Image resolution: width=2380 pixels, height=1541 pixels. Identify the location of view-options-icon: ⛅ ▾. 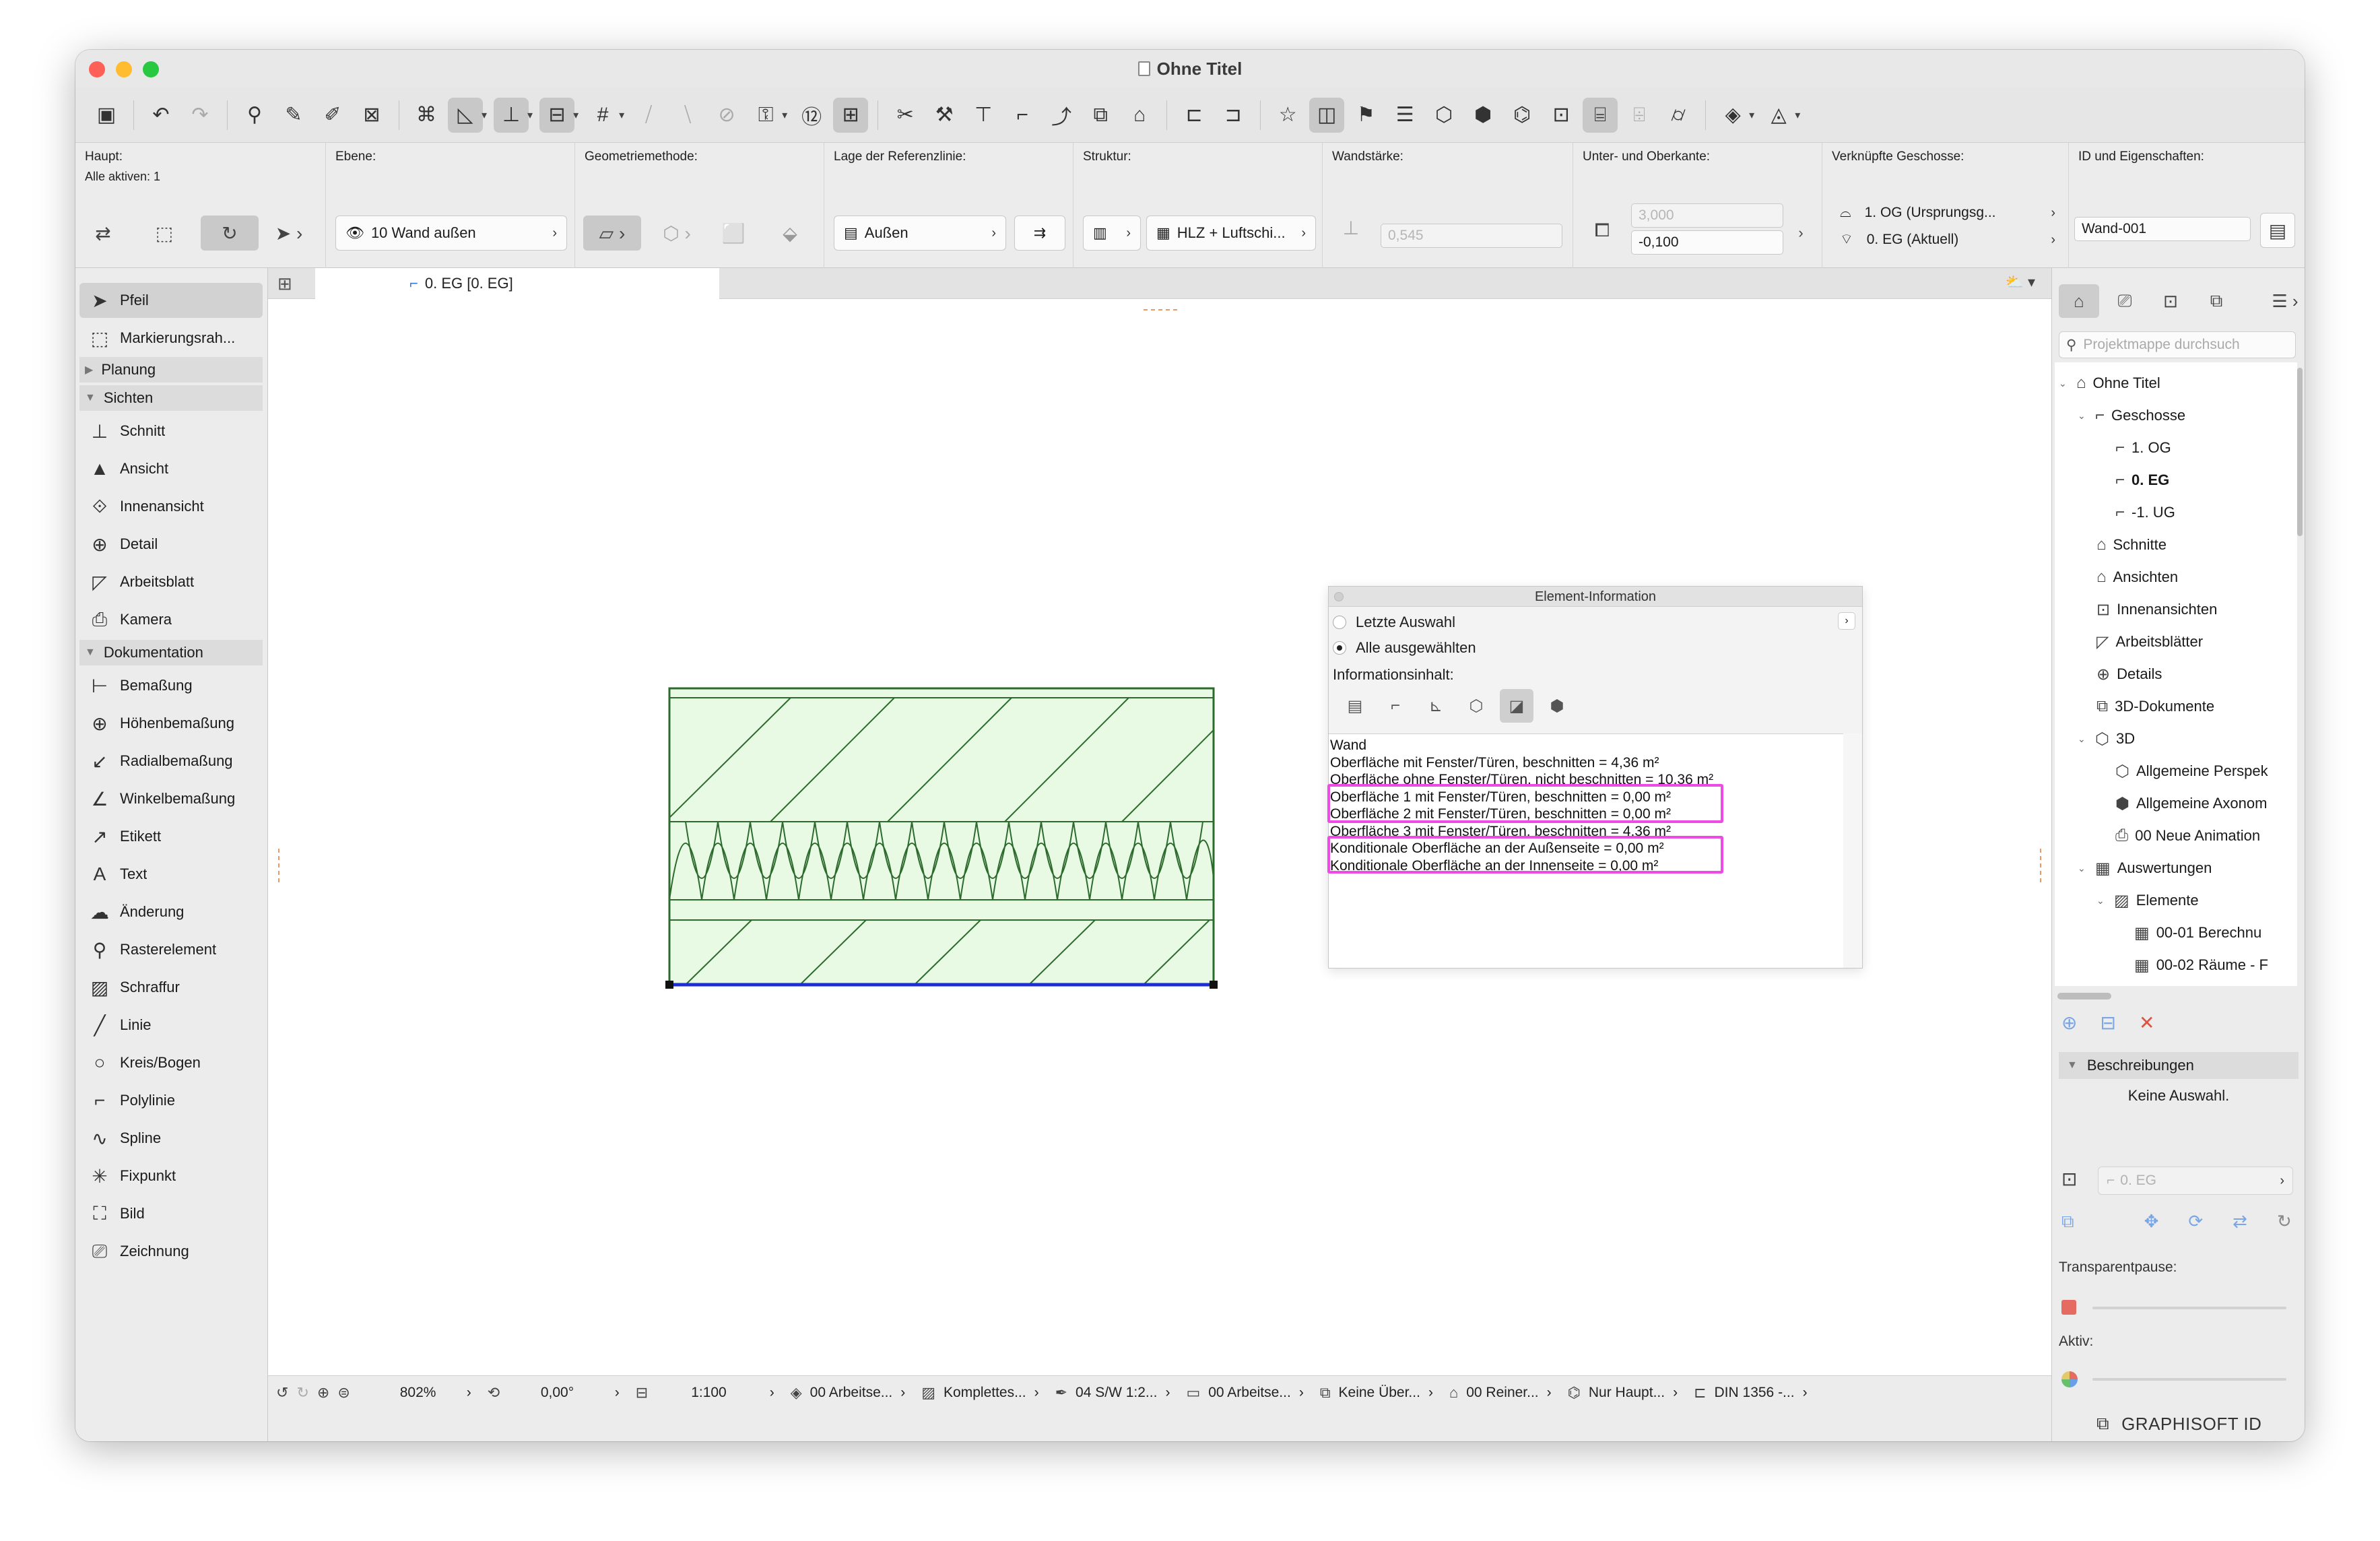
(2020, 282).